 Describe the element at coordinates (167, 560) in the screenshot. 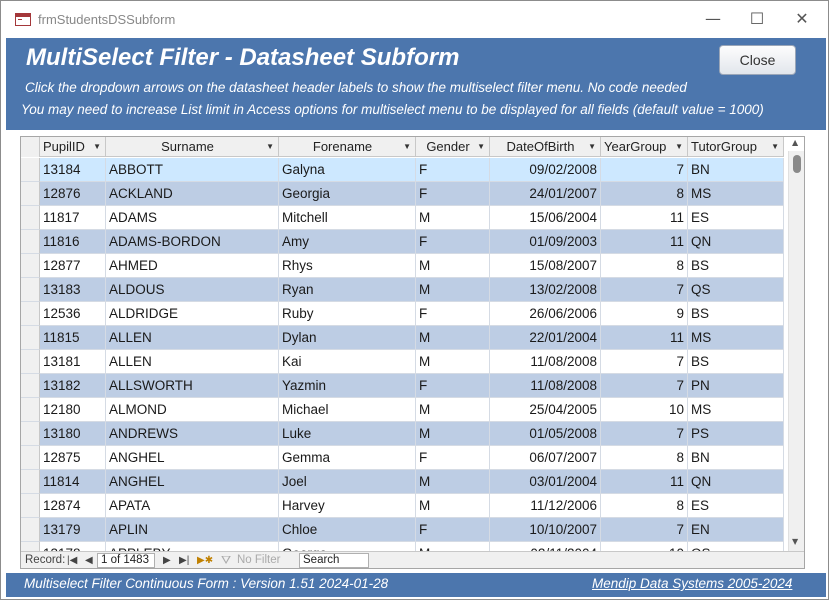

I see `next-record-icon: ▶` at that location.